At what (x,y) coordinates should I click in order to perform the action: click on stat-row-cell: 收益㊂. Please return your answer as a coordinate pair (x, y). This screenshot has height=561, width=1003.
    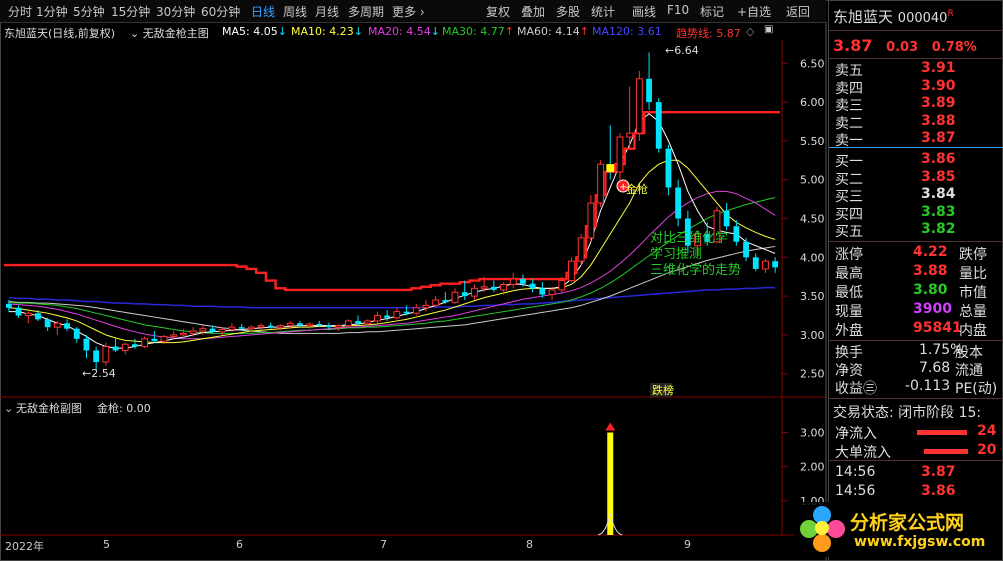
    Looking at the image, I should click on (856, 389).